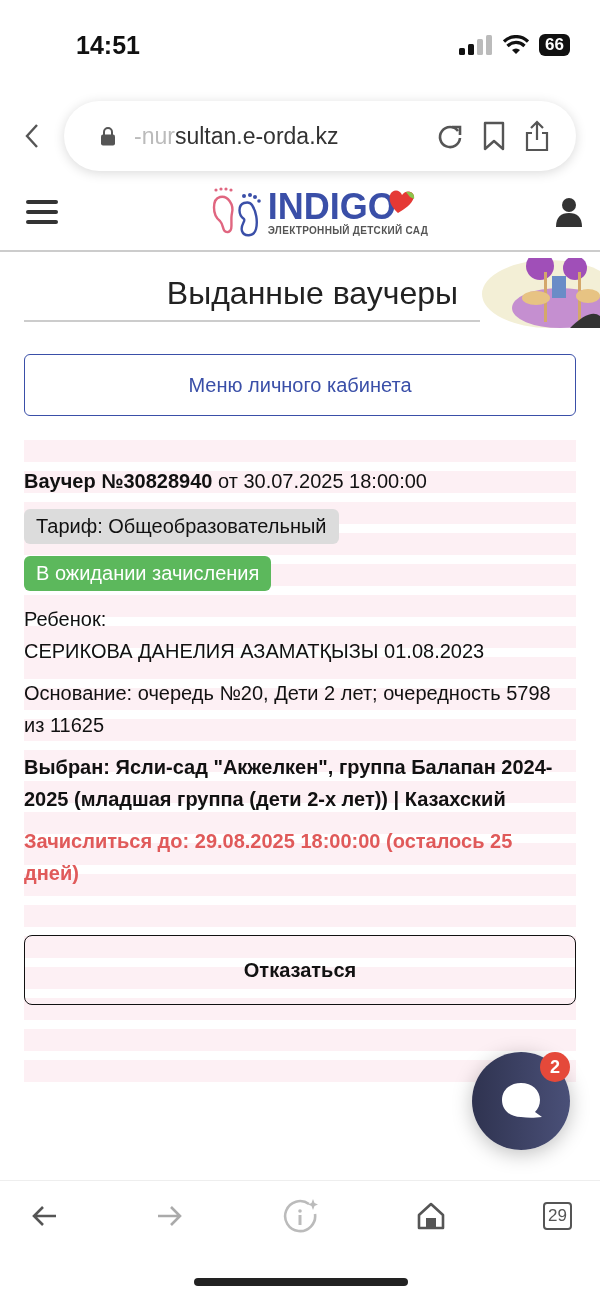 This screenshot has width=600, height=1300. I want to click on child-label: Ребенок:, so click(66, 619).